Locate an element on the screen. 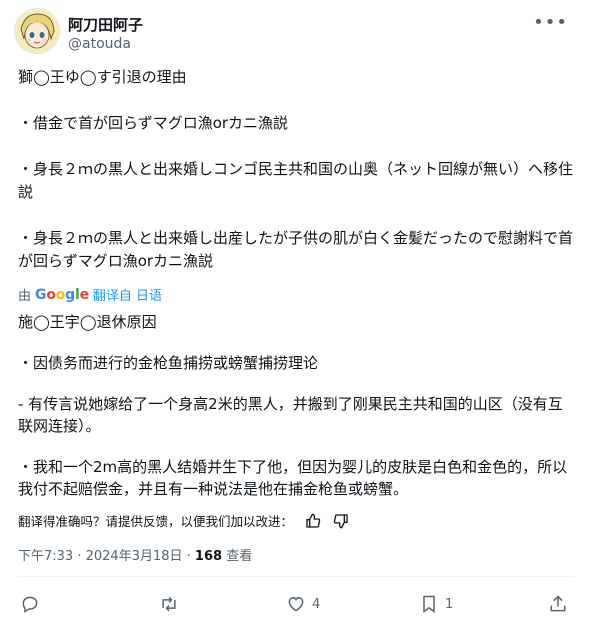 This screenshot has height=640, width=589. tweet-date: 2024年3月18日 is located at coordinates (134, 556).